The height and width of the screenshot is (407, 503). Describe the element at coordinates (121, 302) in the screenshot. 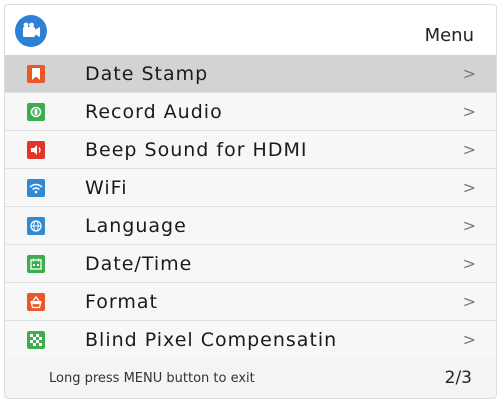

I see `menu-item-label: Format` at that location.